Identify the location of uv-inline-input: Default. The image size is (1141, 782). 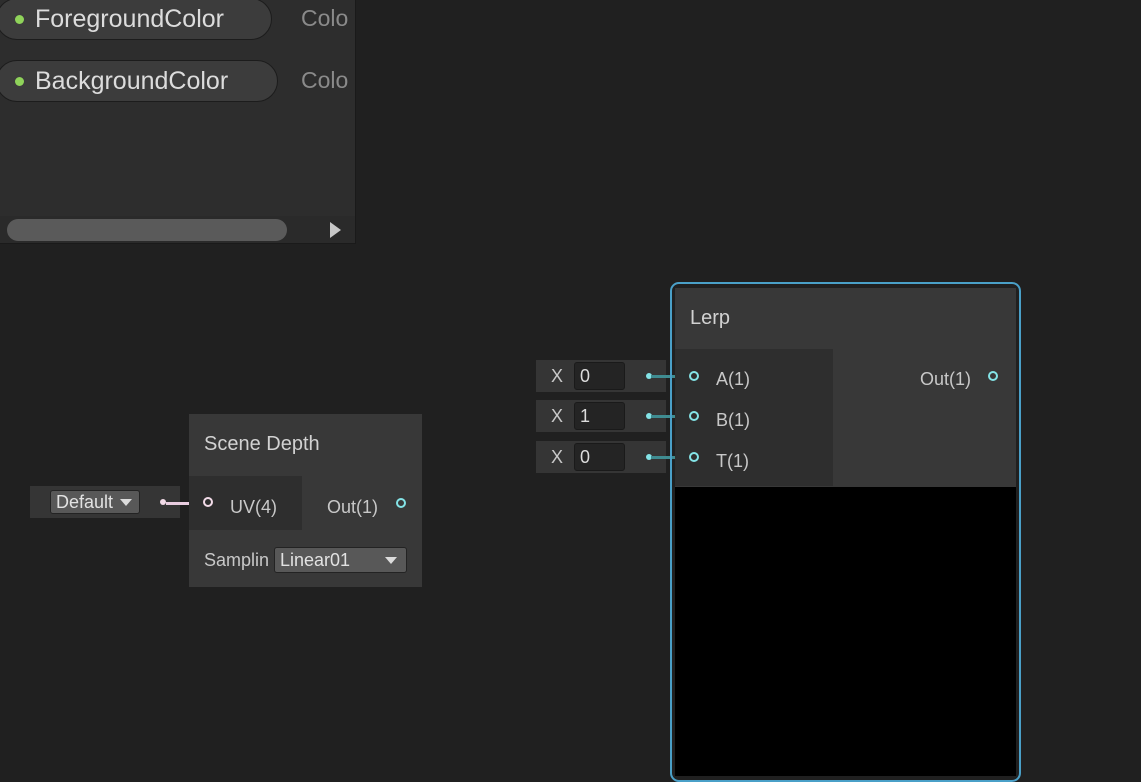
(105, 502).